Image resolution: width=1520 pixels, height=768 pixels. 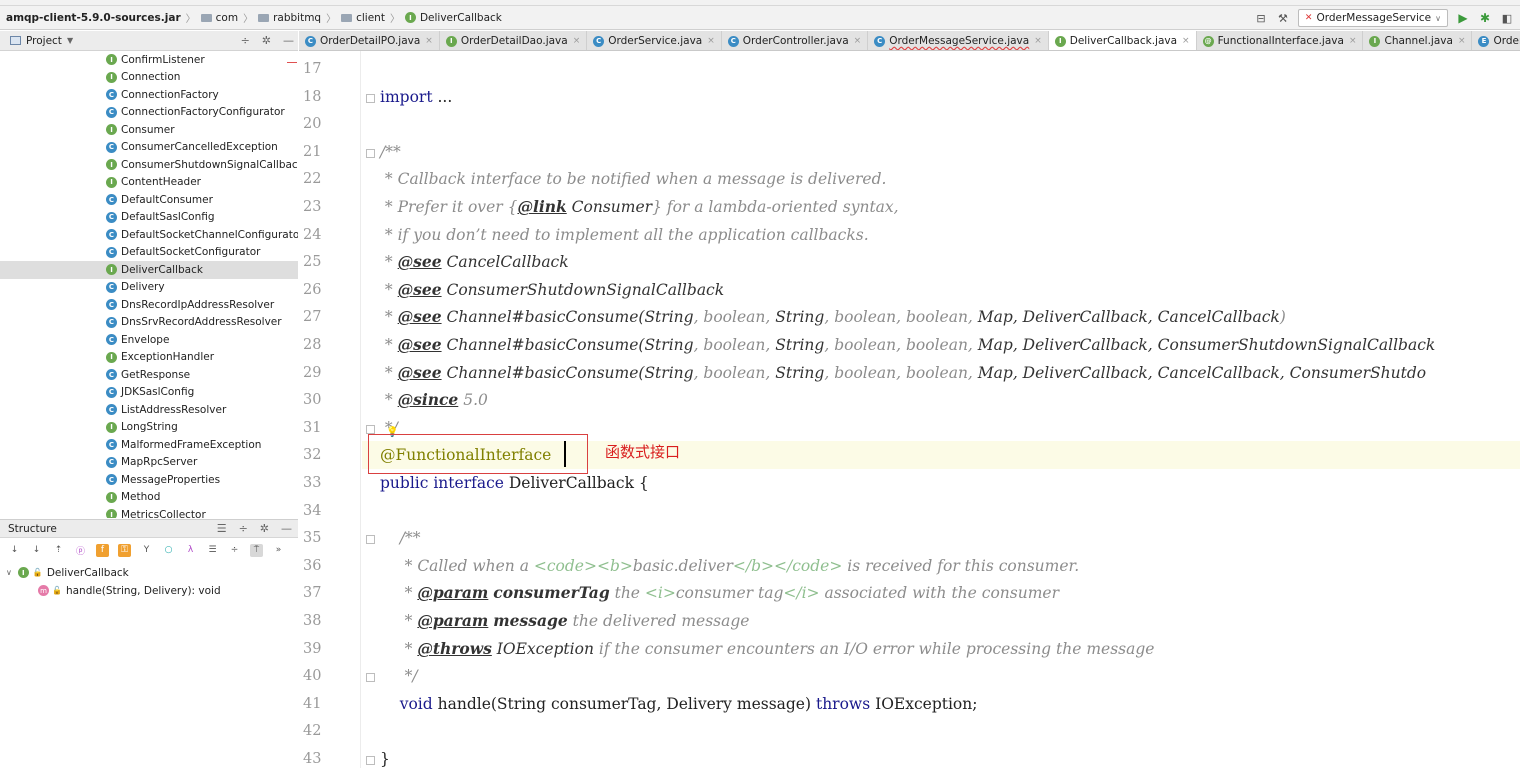 What do you see at coordinates (202, 235) in the screenshot?
I see `tree-item: C DefaultSocketChannelConfigurator` at bounding box center [202, 235].